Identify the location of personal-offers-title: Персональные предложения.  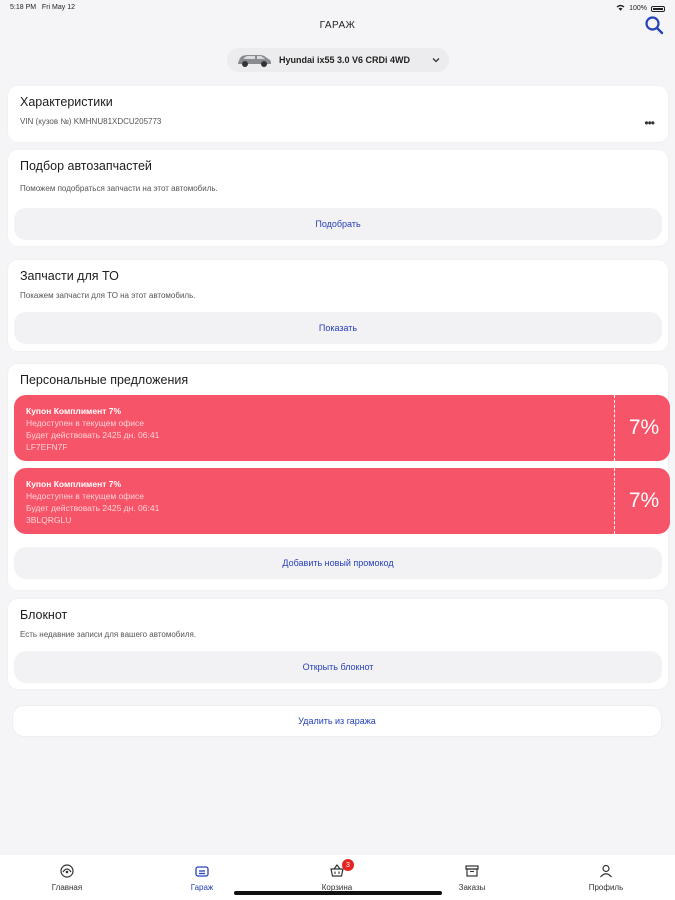
(104, 380).